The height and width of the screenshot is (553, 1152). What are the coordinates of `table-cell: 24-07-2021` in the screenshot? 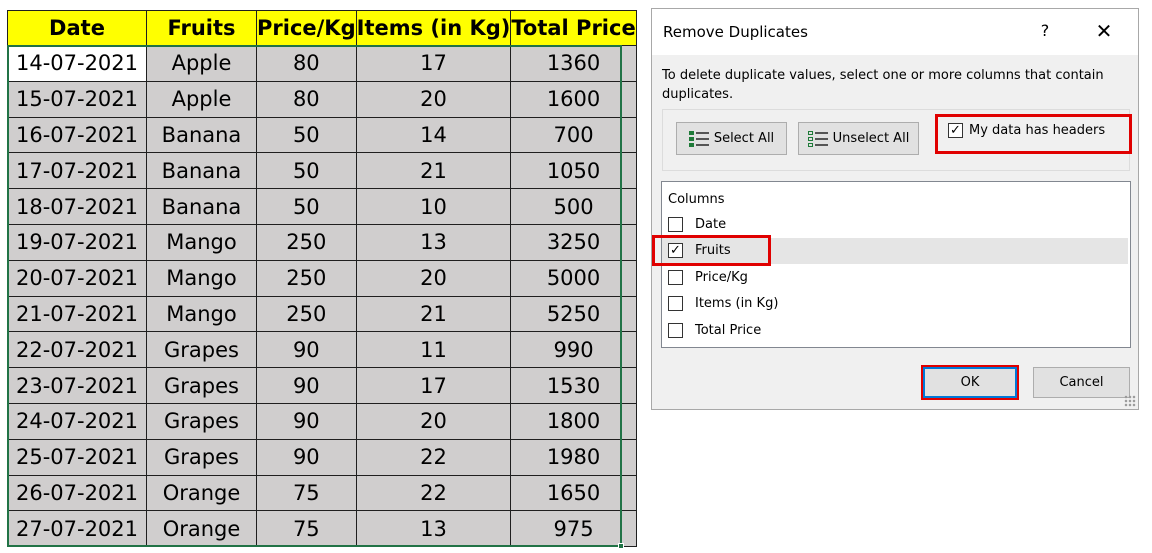 It's located at (77, 421).